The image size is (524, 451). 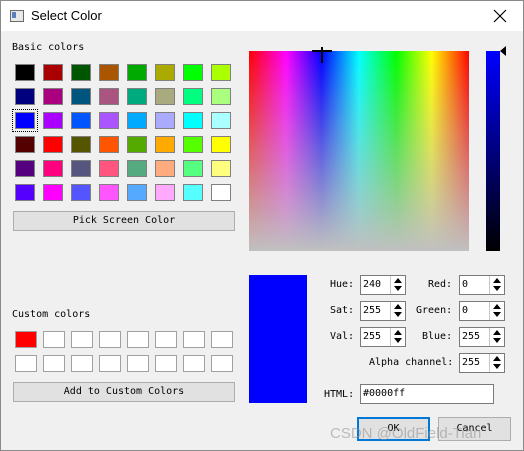 What do you see at coordinates (397, 311) in the screenshot?
I see `sat-stepper` at bounding box center [397, 311].